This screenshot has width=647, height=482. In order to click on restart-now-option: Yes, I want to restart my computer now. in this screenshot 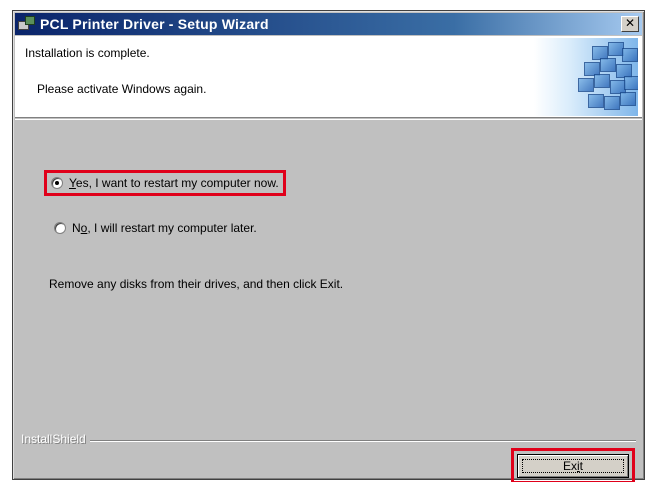, I will do `click(165, 183)`.